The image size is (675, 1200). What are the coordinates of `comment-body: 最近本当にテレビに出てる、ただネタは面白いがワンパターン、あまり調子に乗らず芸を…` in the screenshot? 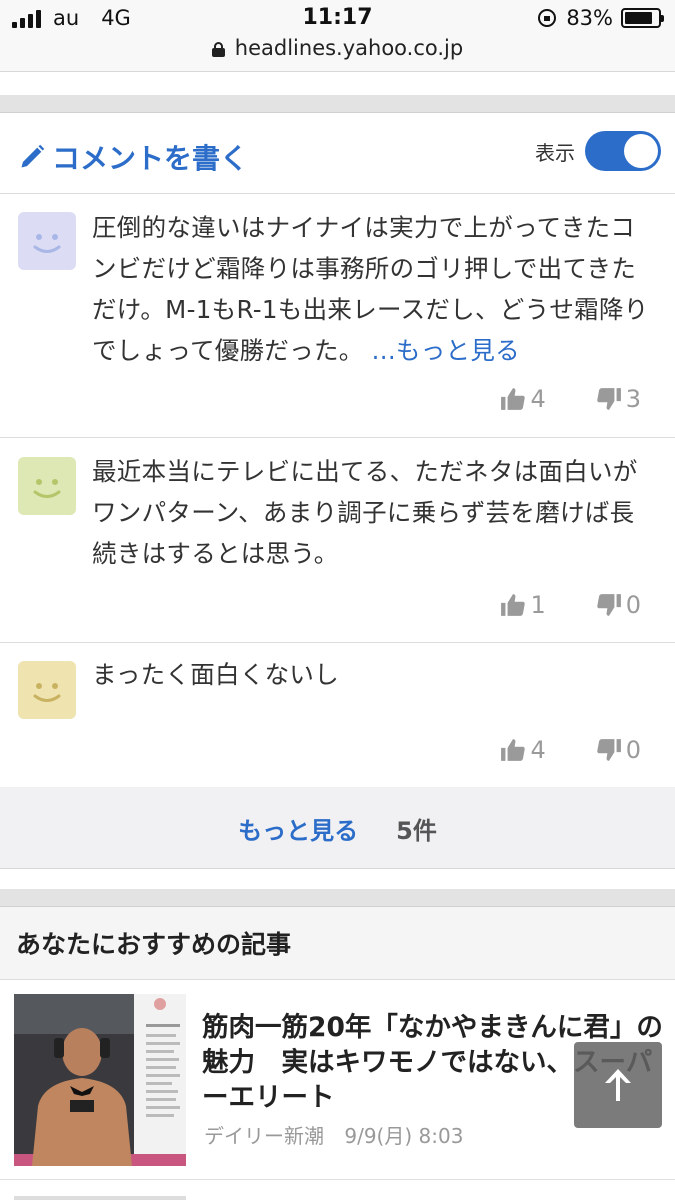 It's located at (365, 512).